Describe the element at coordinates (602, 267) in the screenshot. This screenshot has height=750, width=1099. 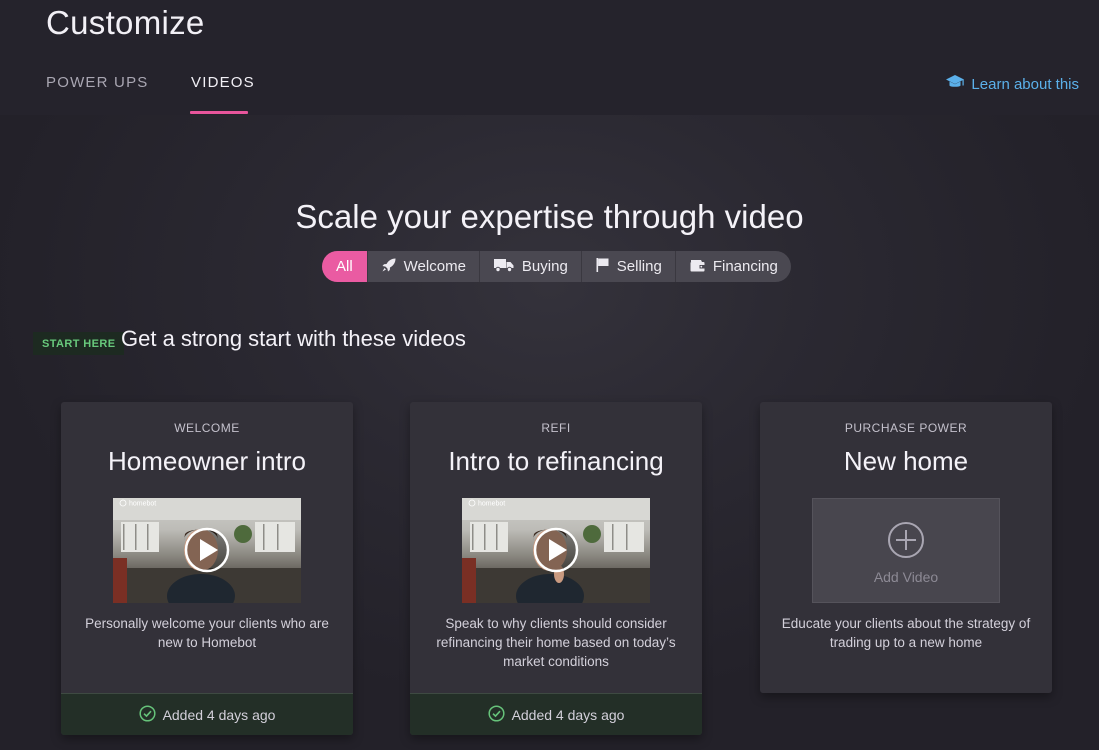
I see `flag-icon` at that location.